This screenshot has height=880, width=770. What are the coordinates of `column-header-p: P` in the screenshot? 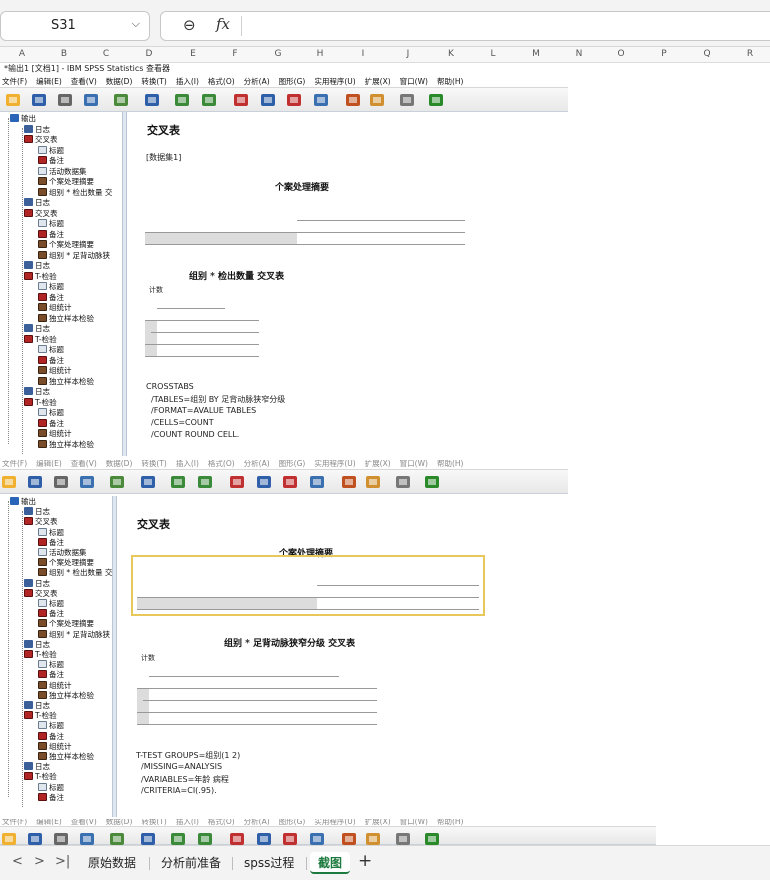 It's located at (664, 54).